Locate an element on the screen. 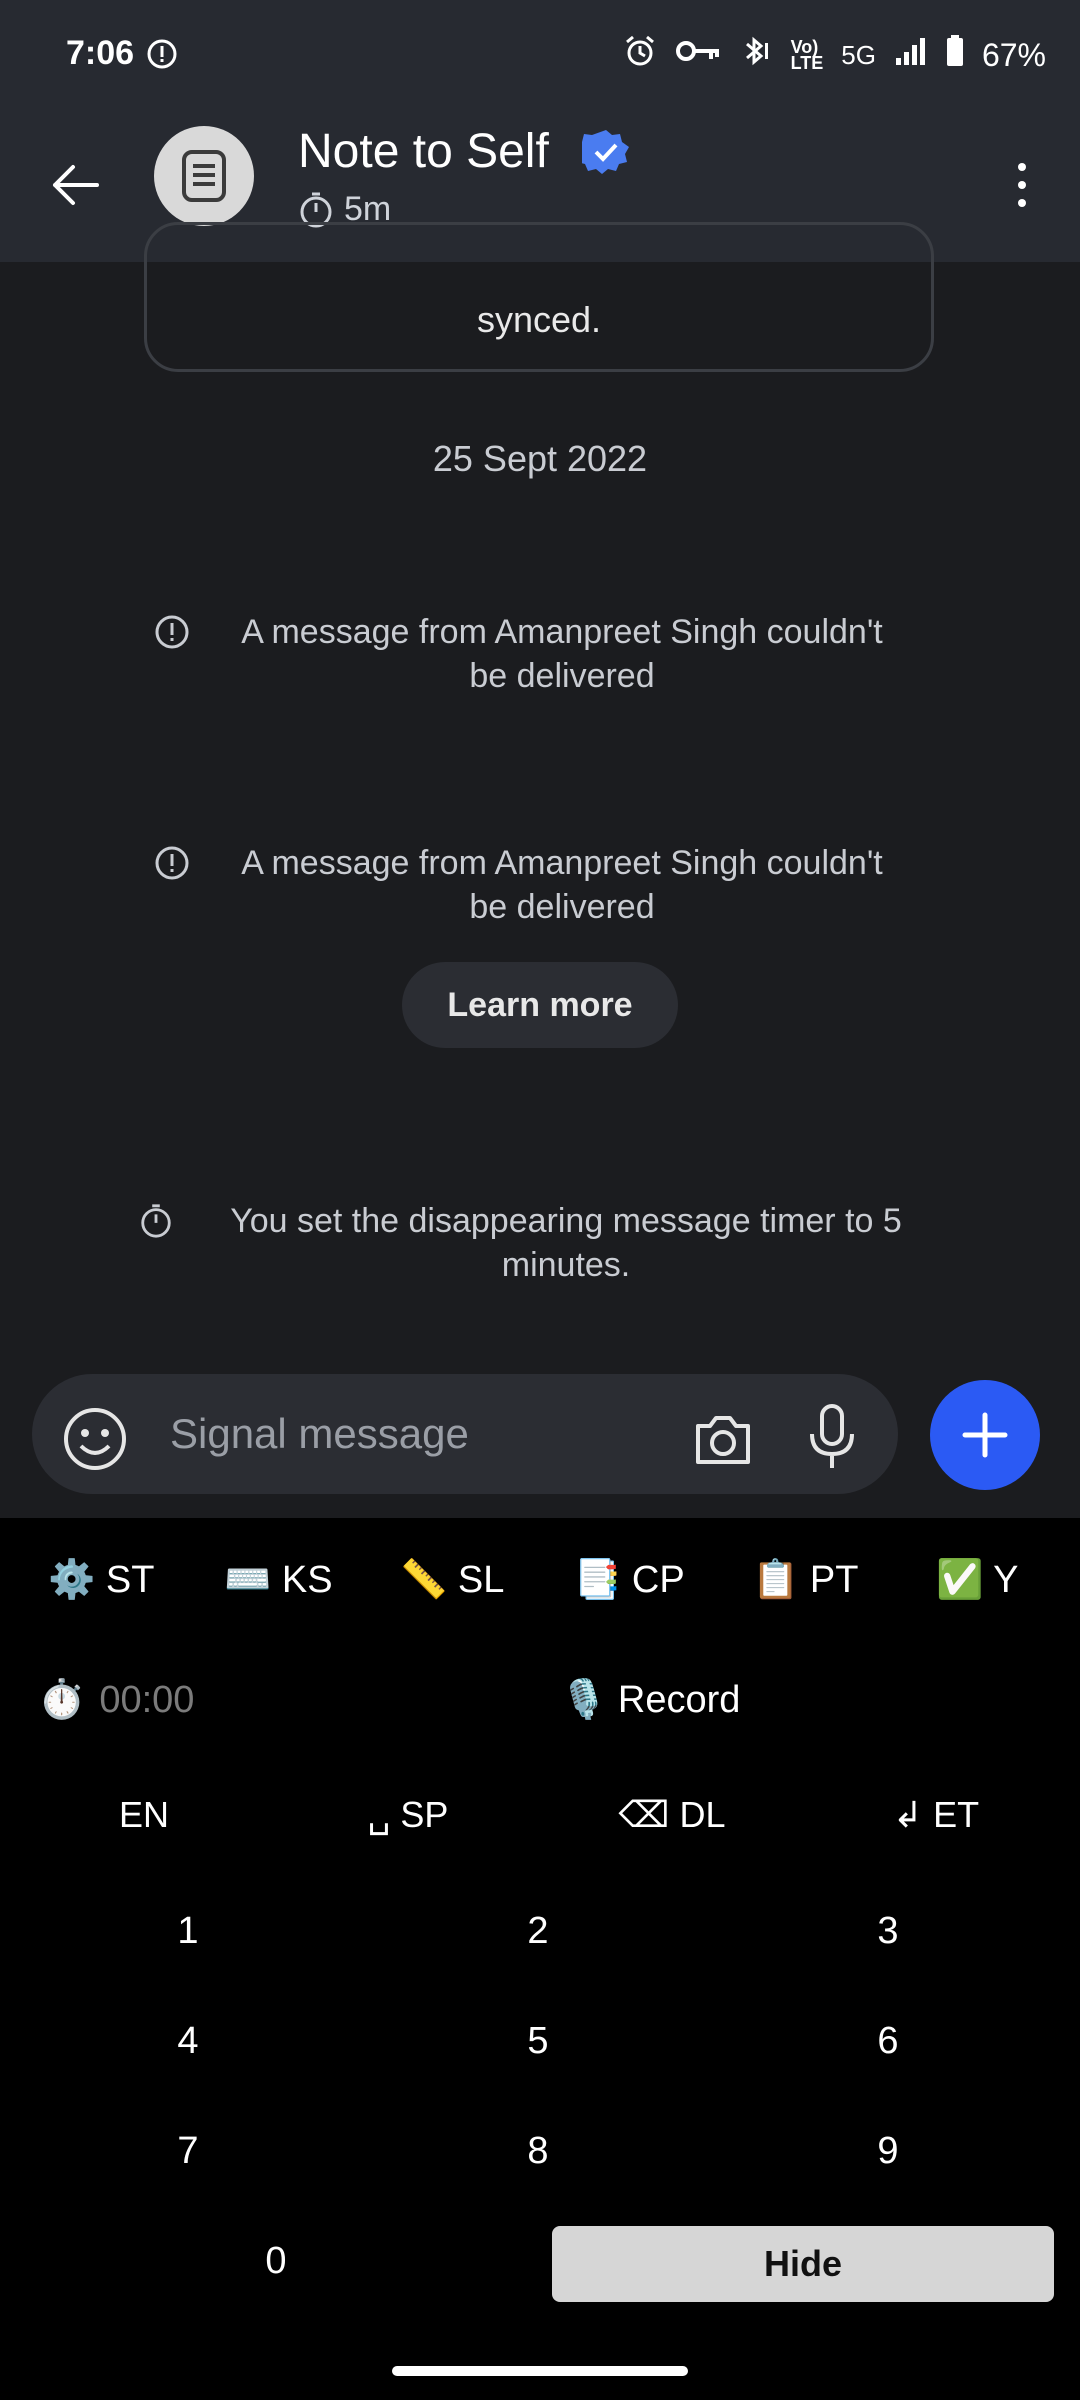  note-icon is located at coordinates (204, 176).